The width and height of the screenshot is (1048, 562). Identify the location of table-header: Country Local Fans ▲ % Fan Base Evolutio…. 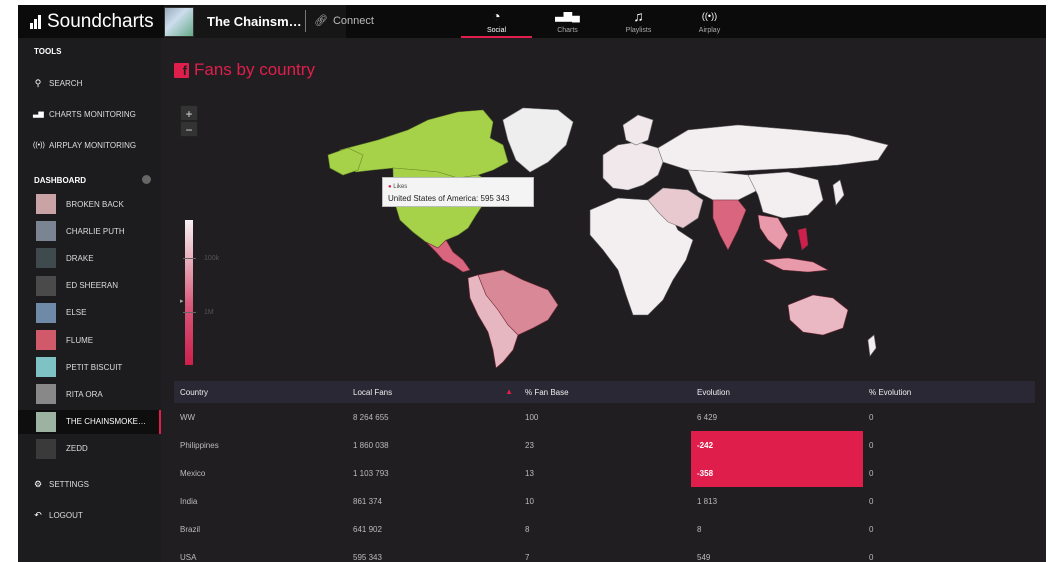
(604, 392).